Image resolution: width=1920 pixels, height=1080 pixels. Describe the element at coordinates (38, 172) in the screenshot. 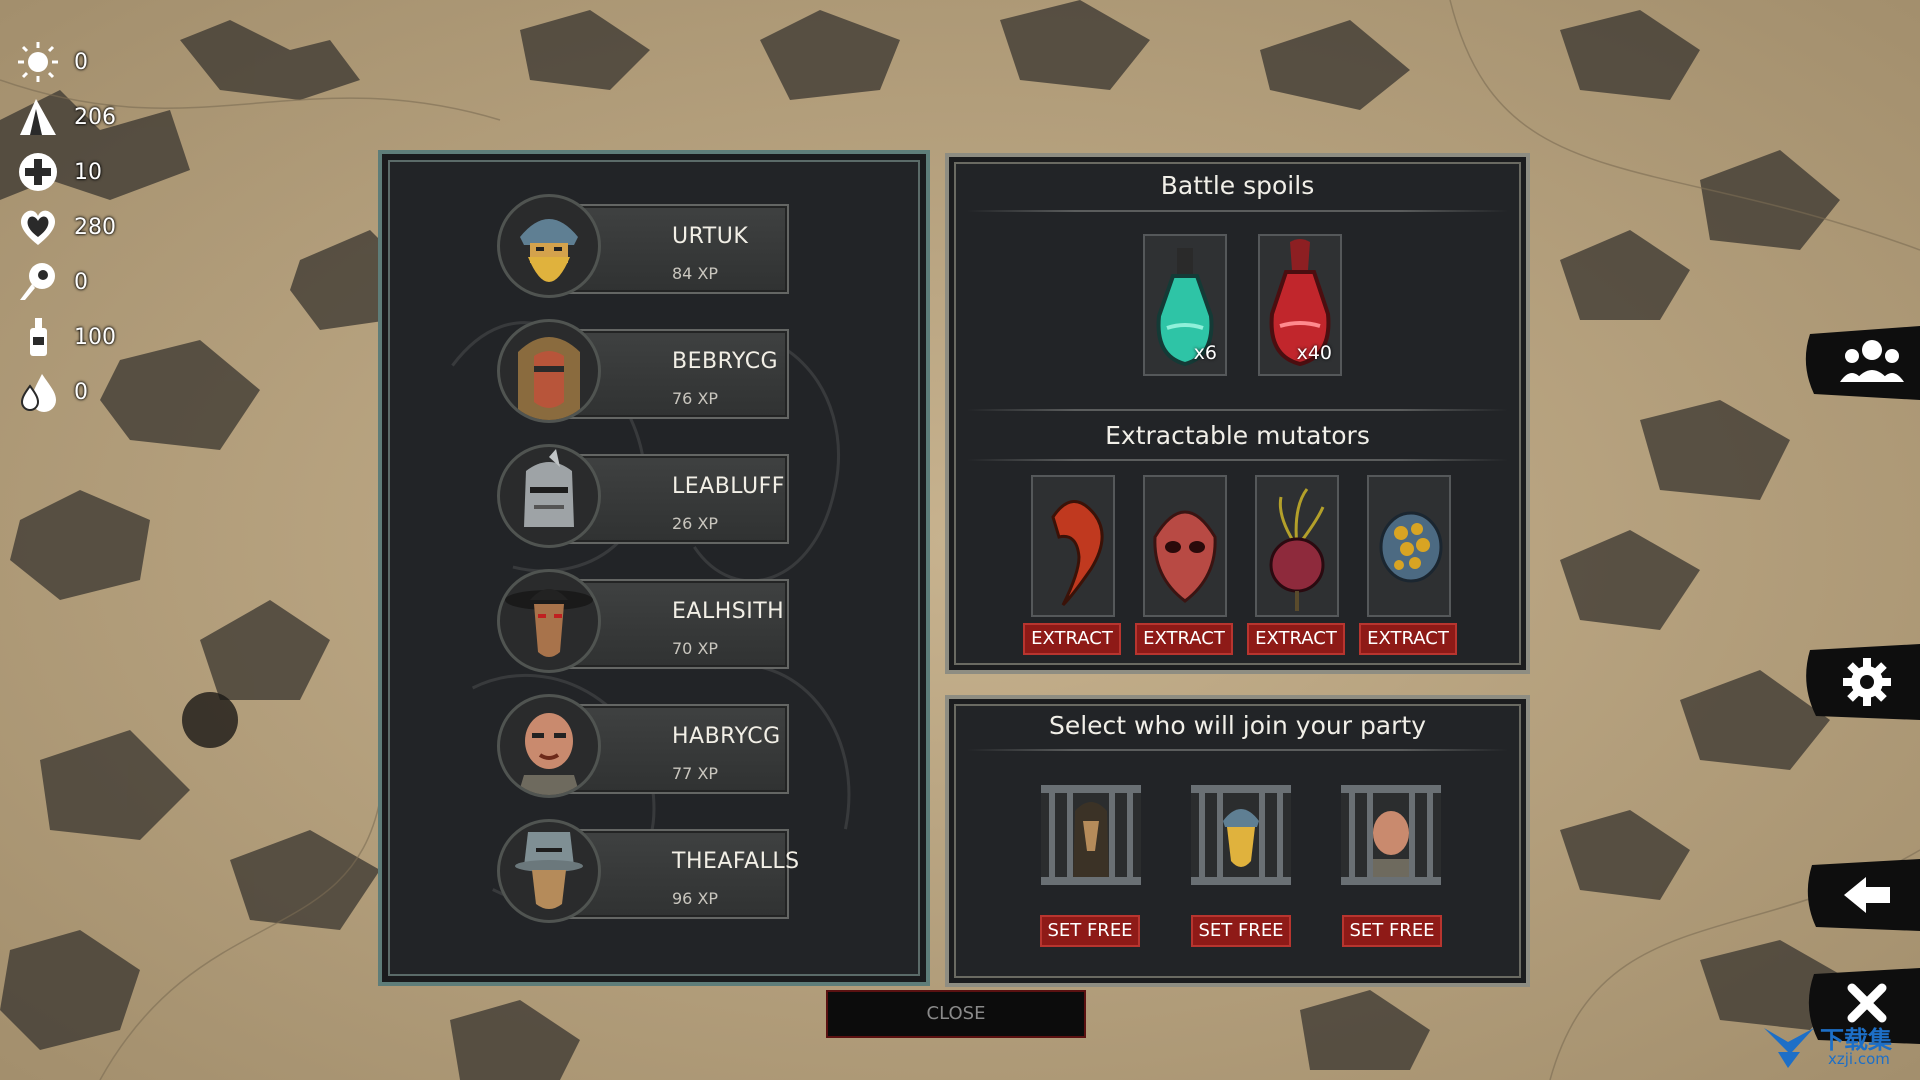

I see `medical-cross-icon` at that location.